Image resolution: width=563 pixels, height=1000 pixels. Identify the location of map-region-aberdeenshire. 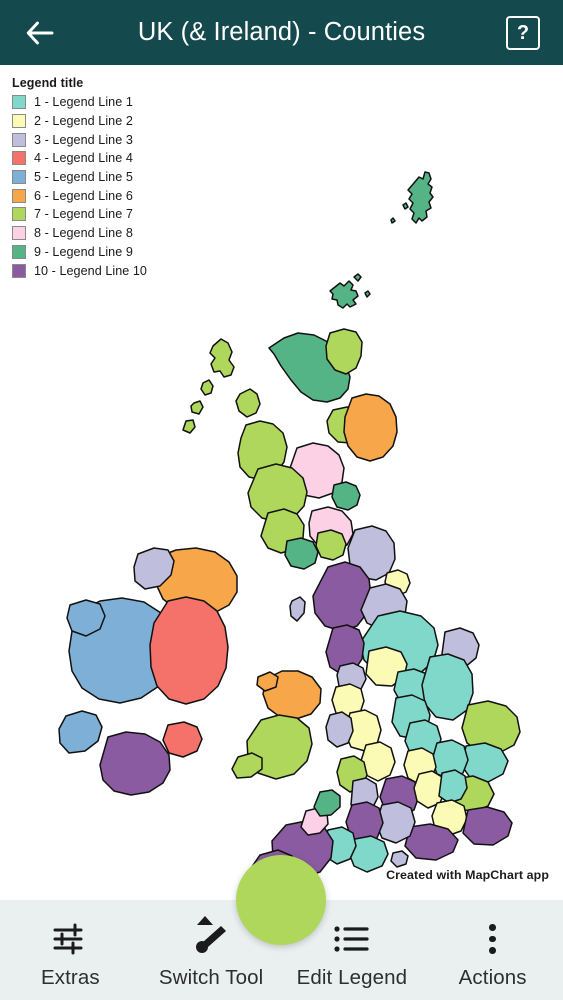
(370, 427).